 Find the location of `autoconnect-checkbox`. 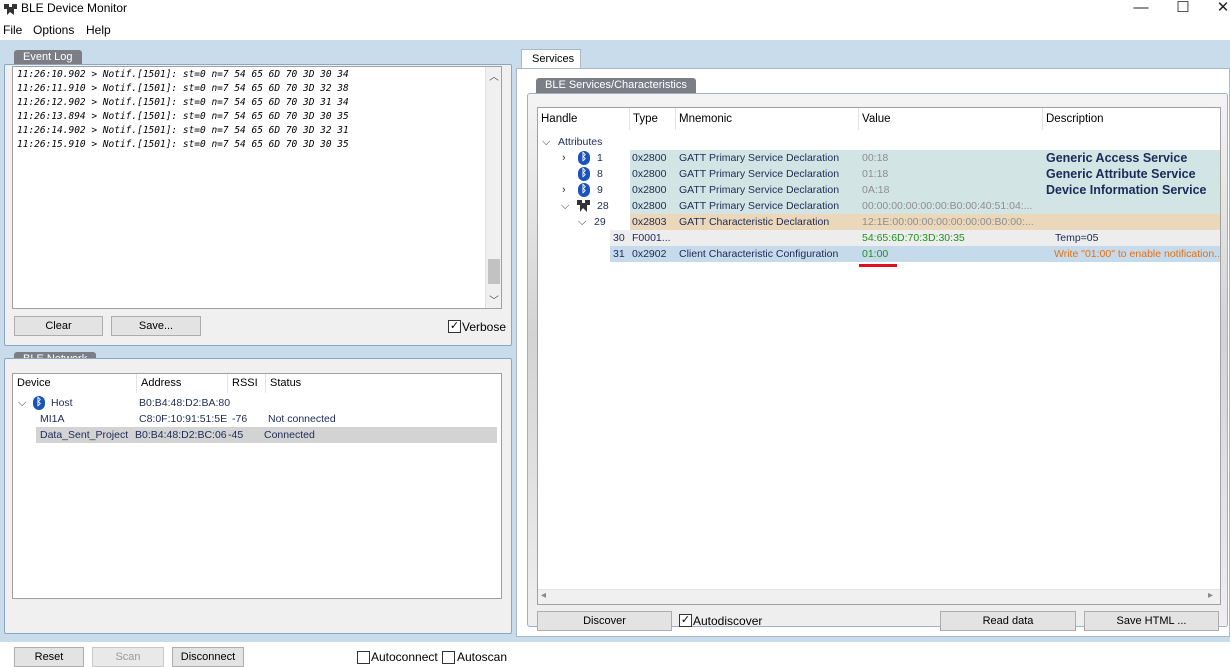

autoconnect-checkbox is located at coordinates (363, 657).